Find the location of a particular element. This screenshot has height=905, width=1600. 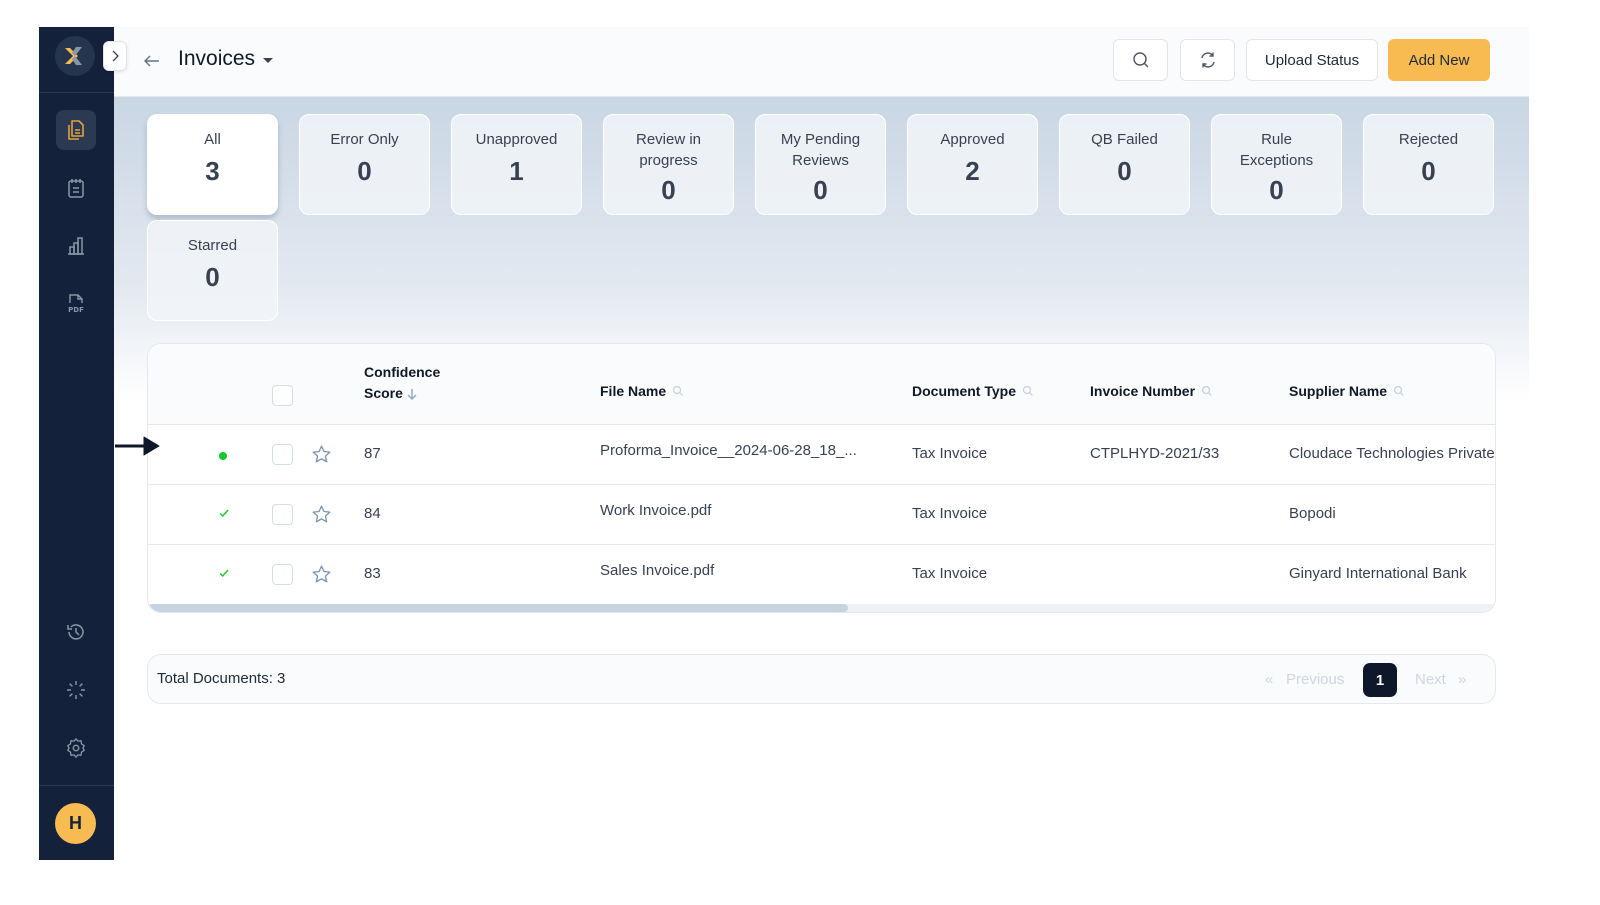

filter-tile-rejected: Rejected 0 is located at coordinates (1428, 164).